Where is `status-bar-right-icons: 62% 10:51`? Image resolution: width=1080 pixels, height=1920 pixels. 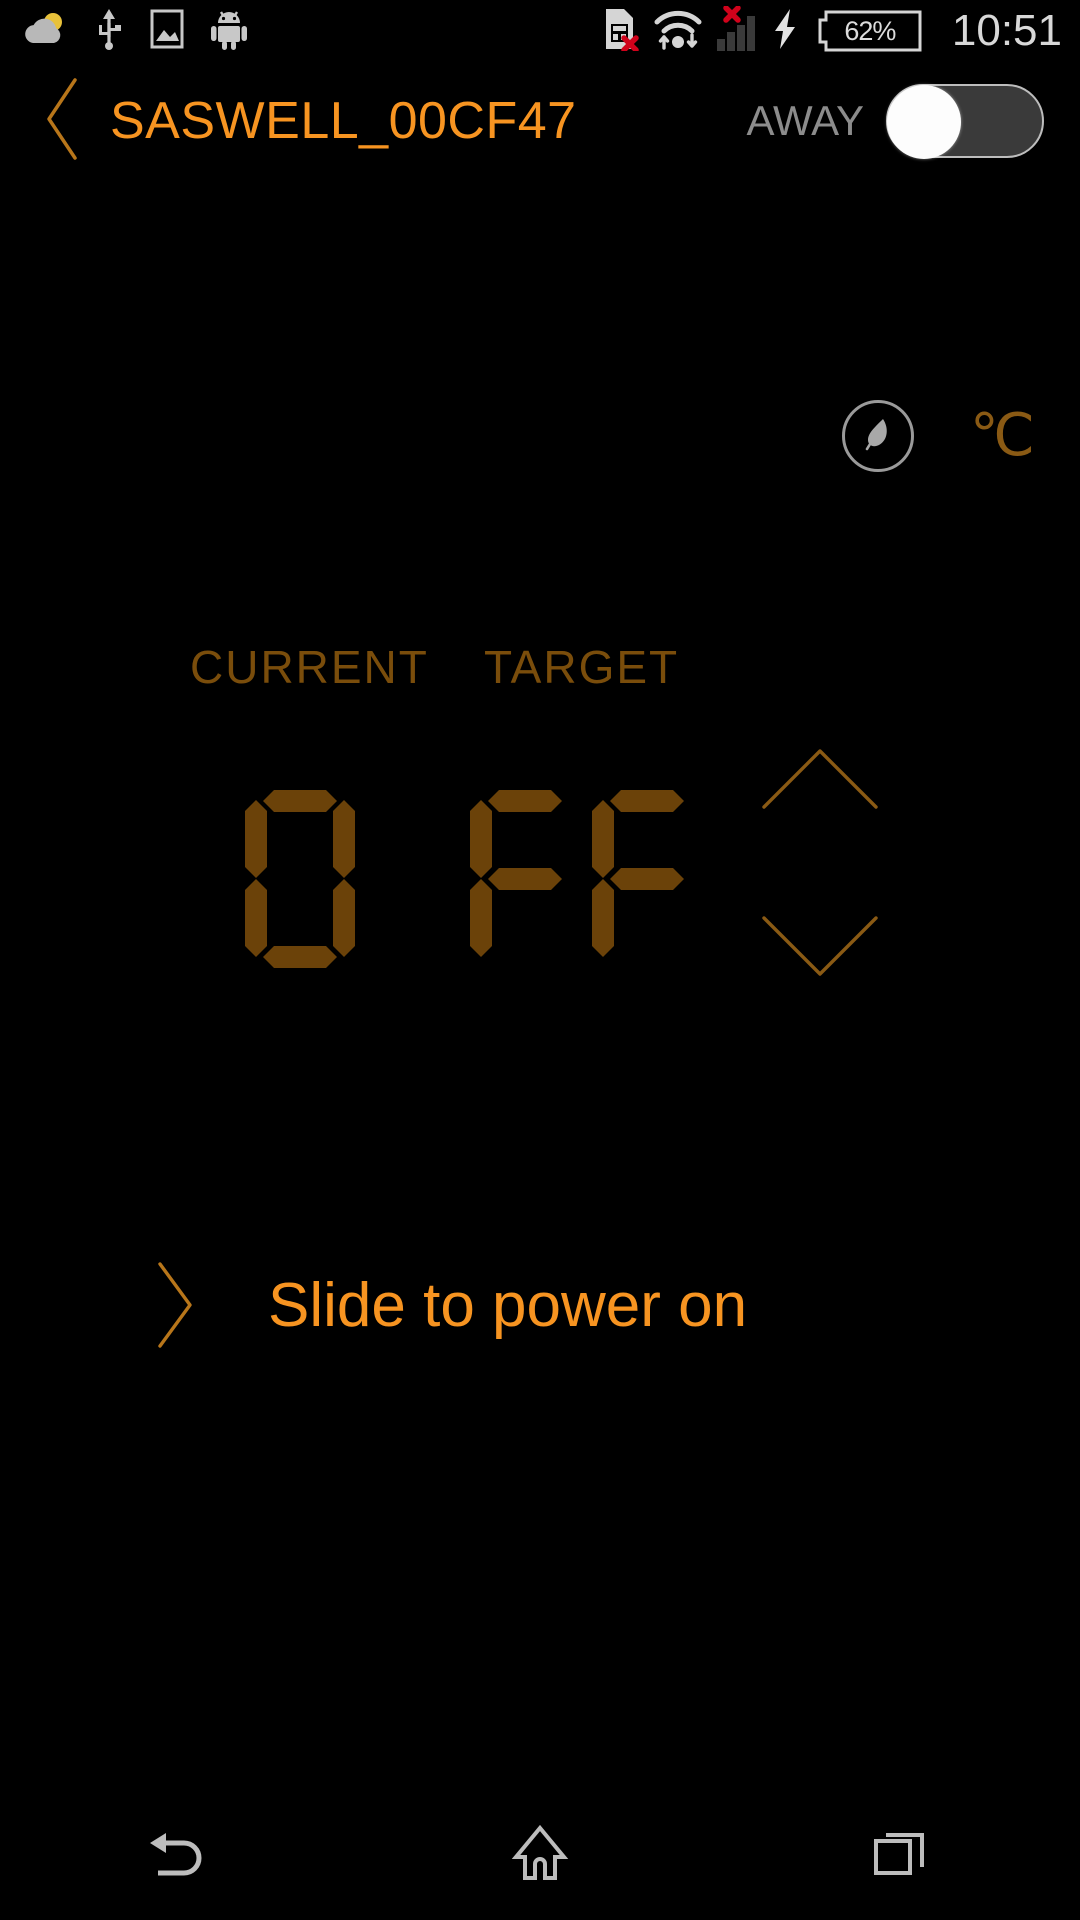 status-bar-right-icons: 62% 10:51 is located at coordinates (841, 30).